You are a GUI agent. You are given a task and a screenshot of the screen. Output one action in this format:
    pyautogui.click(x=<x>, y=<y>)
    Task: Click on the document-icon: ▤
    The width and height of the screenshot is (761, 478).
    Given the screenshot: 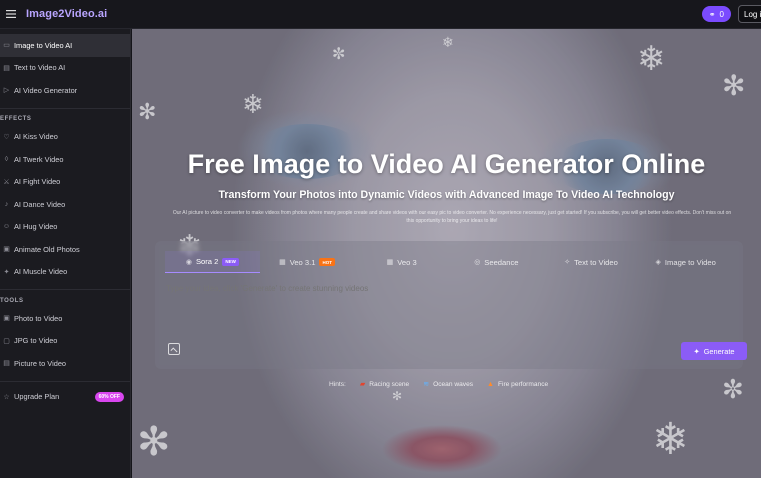 What is the action you would take?
    pyautogui.click(x=6, y=68)
    